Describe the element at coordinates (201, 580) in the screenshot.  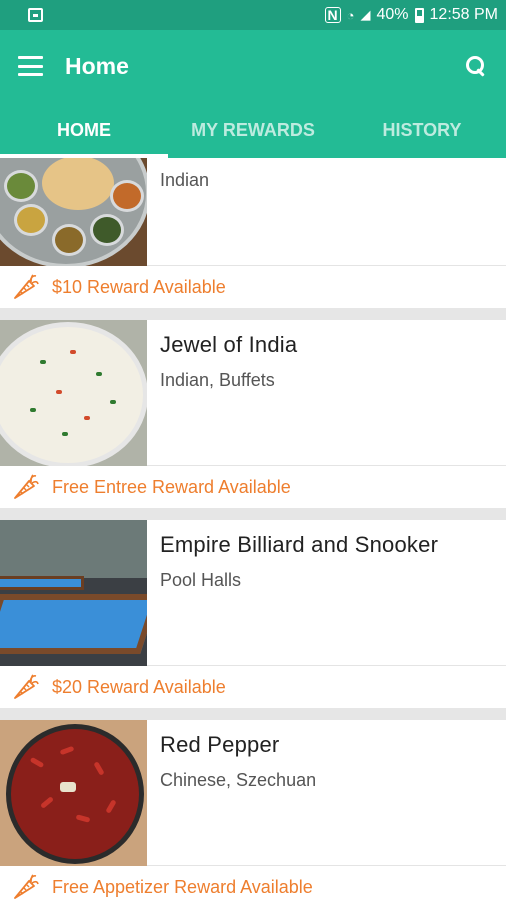
I see `restaurant-categories: Pool Halls` at that location.